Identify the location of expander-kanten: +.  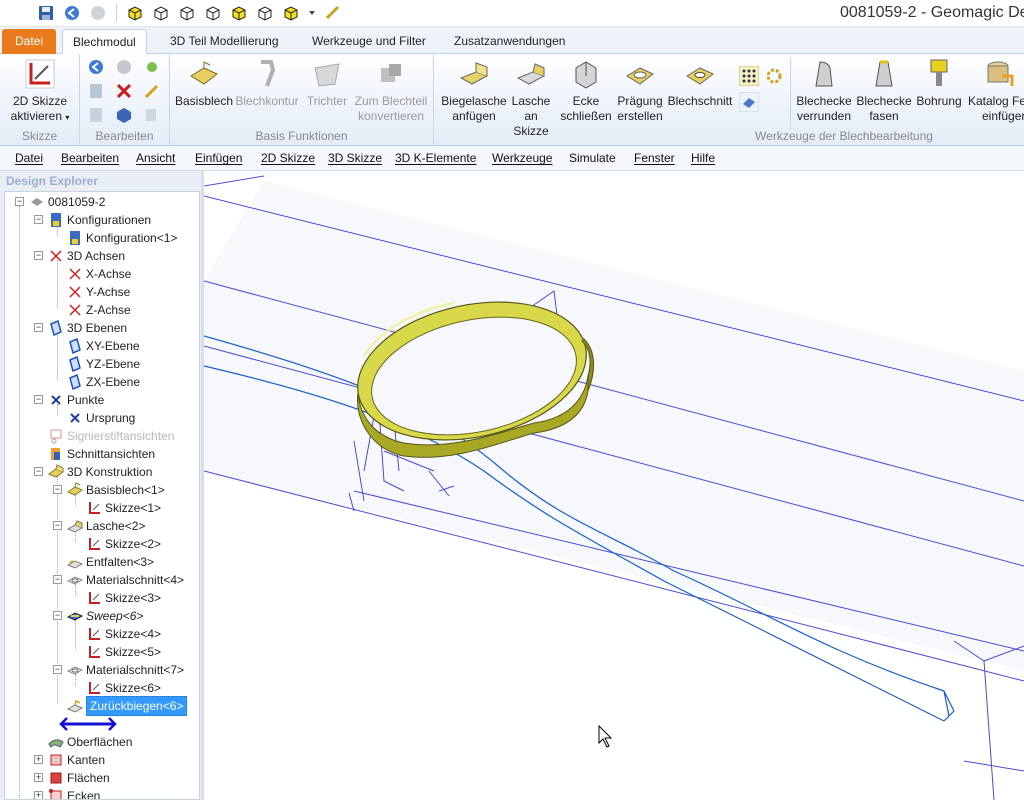
(38, 759).